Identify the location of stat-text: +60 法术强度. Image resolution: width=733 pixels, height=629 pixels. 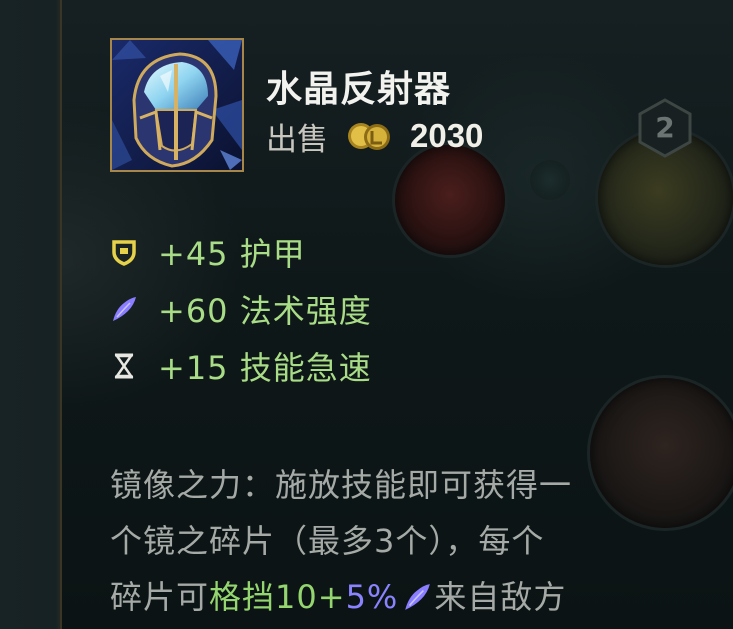
(265, 311).